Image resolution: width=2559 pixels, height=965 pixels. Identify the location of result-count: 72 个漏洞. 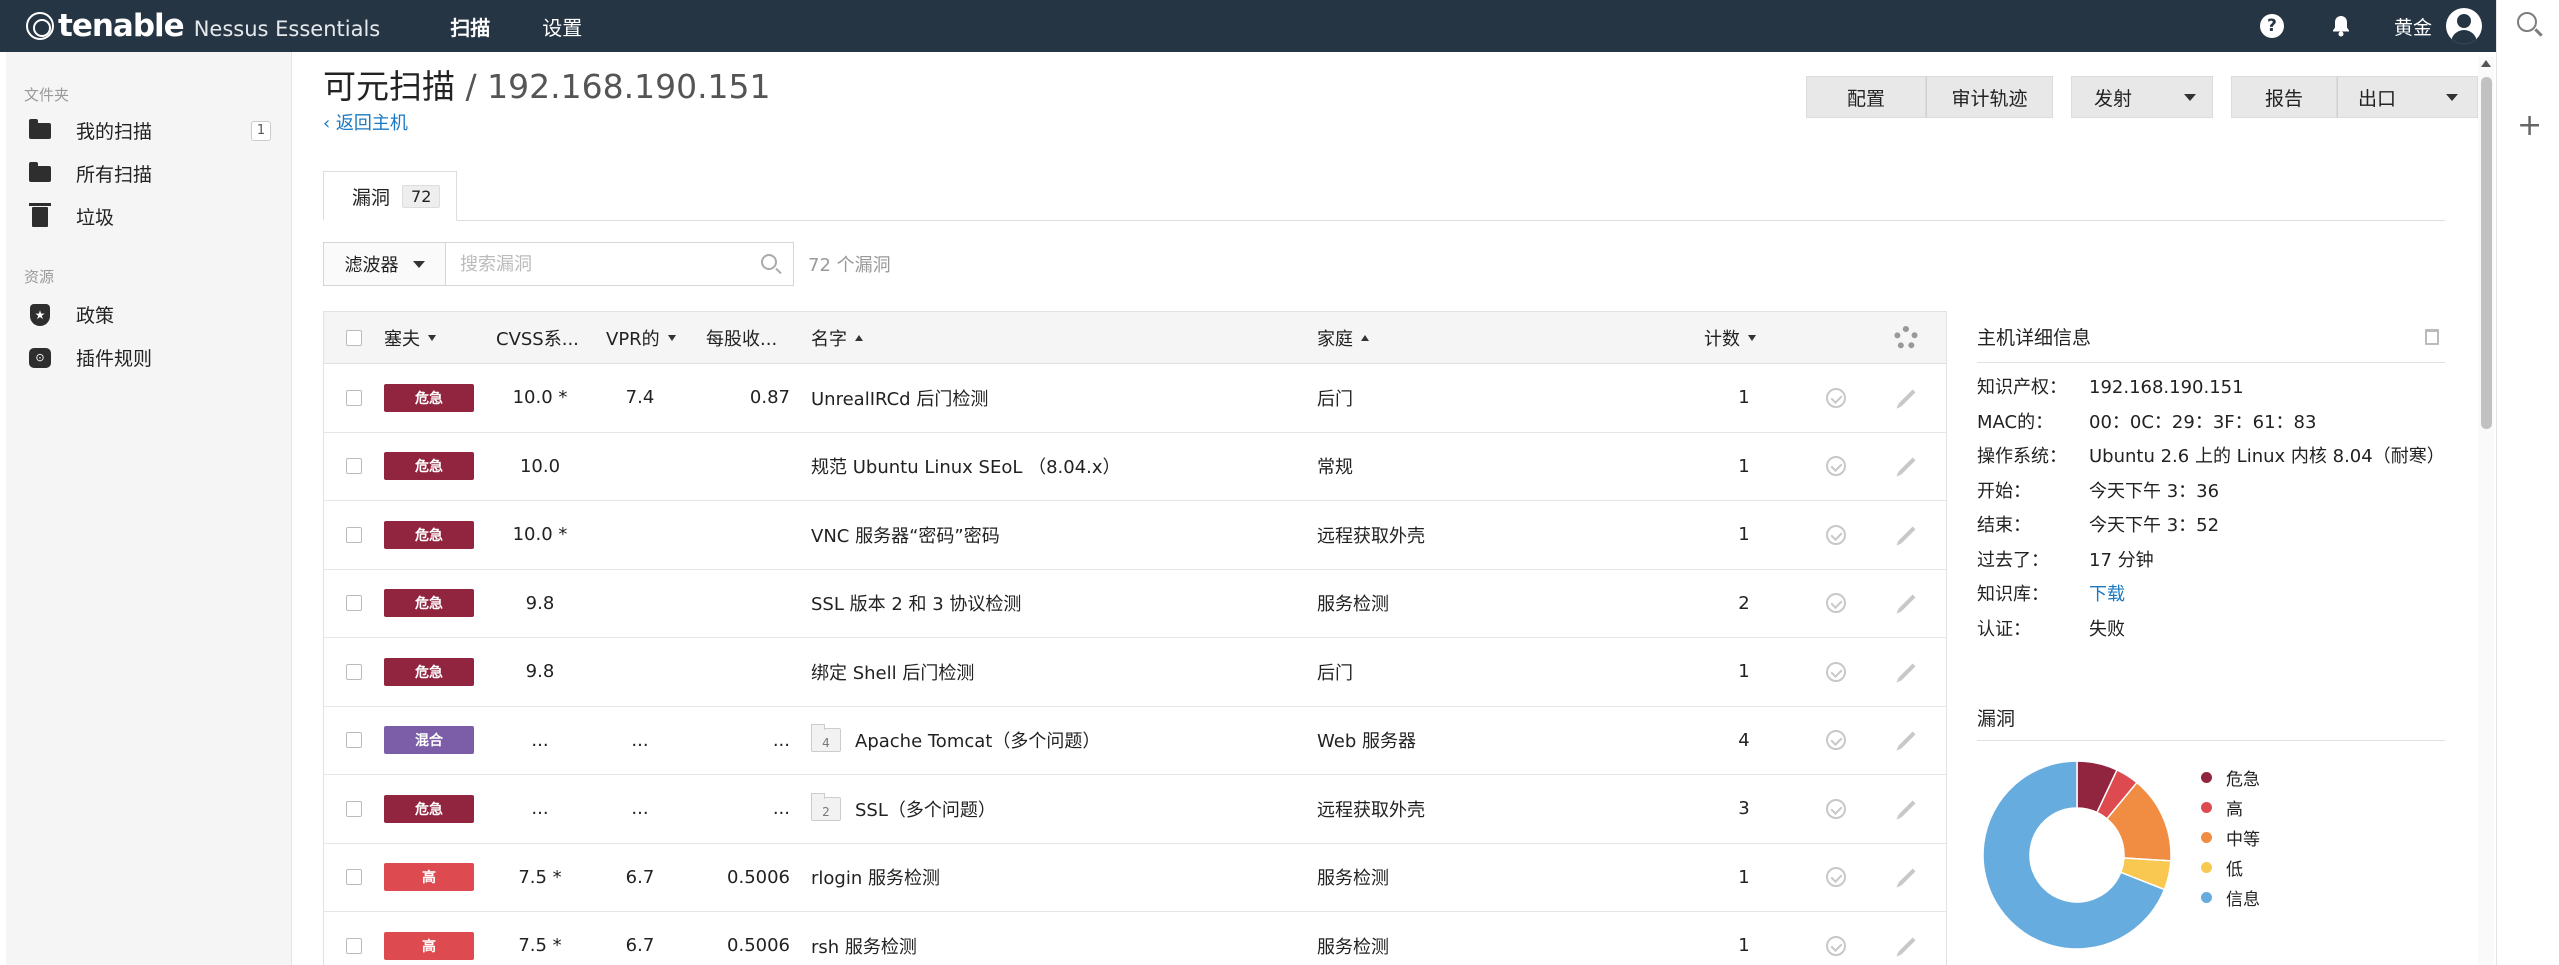
(849, 265).